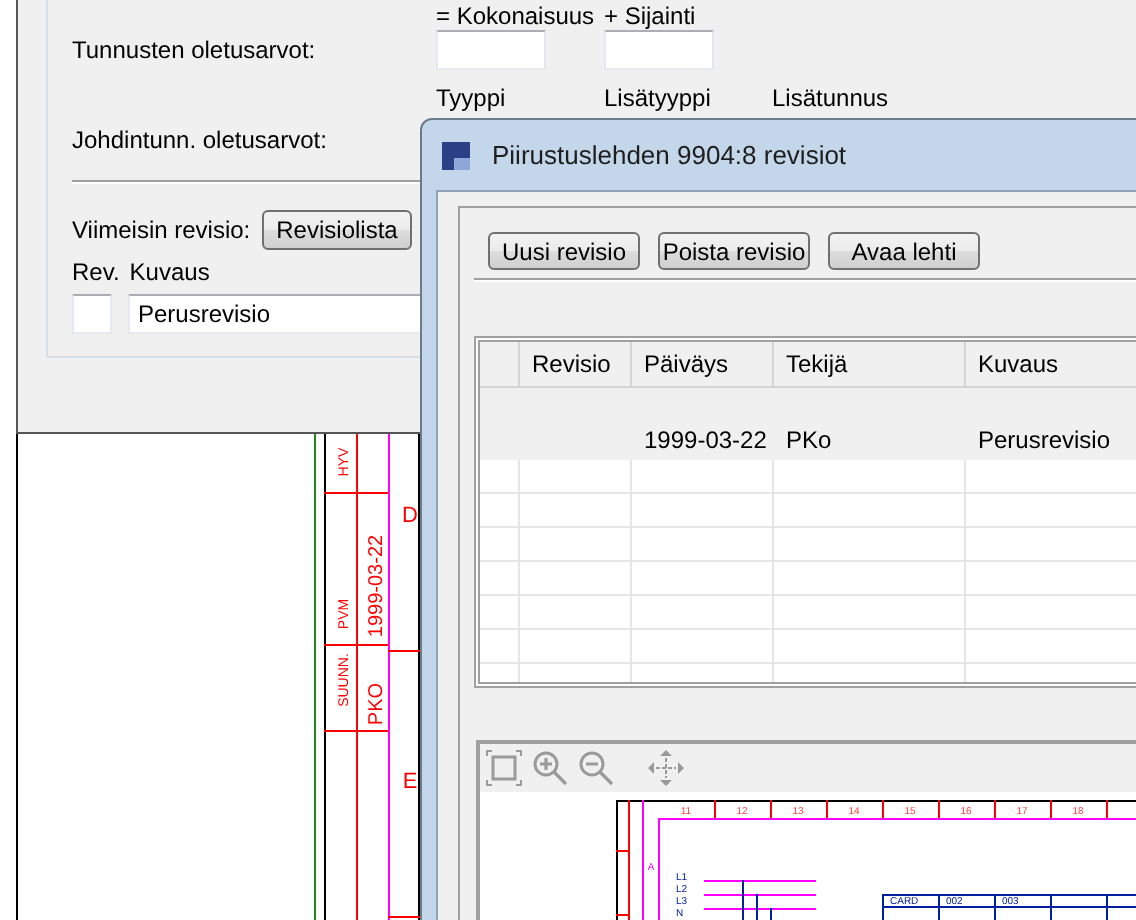 The width and height of the screenshot is (1136, 920). I want to click on field-caption: Lisätunnus, so click(831, 100).